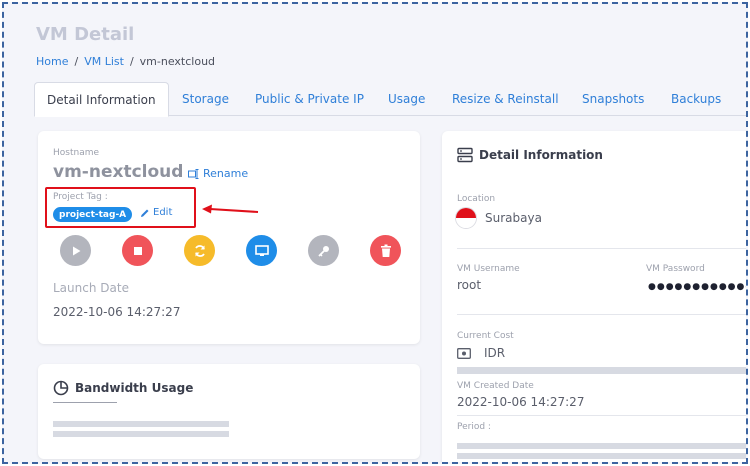  I want to click on page-title: VM Detail, so click(85, 34).